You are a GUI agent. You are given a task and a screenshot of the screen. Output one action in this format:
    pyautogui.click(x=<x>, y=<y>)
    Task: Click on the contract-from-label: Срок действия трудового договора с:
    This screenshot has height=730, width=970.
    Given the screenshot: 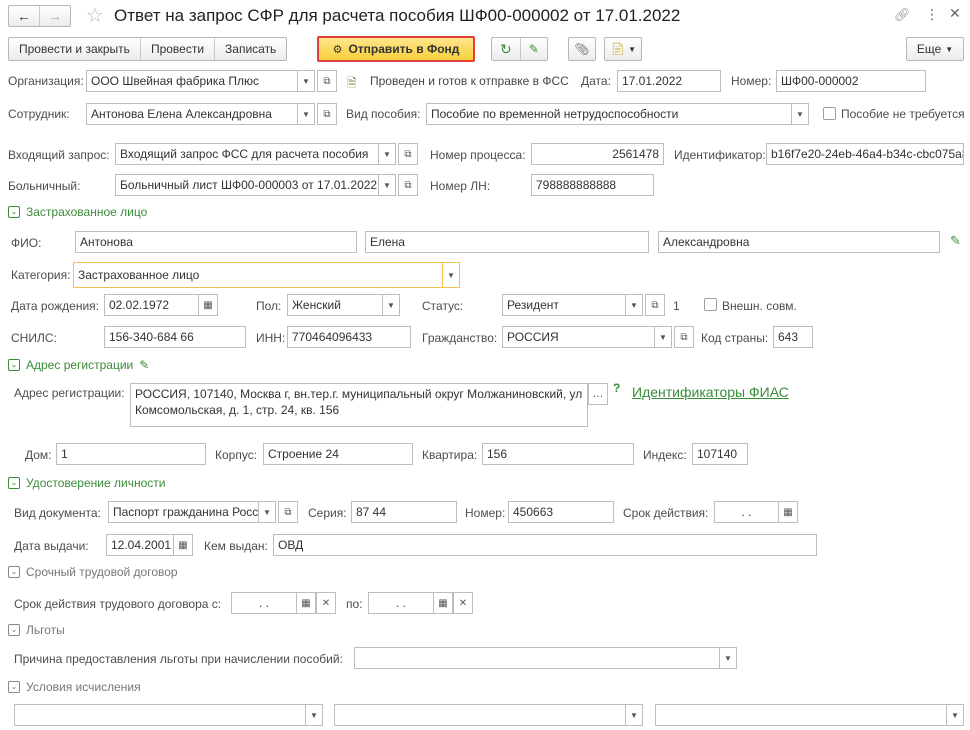 What is the action you would take?
    pyautogui.click(x=118, y=604)
    